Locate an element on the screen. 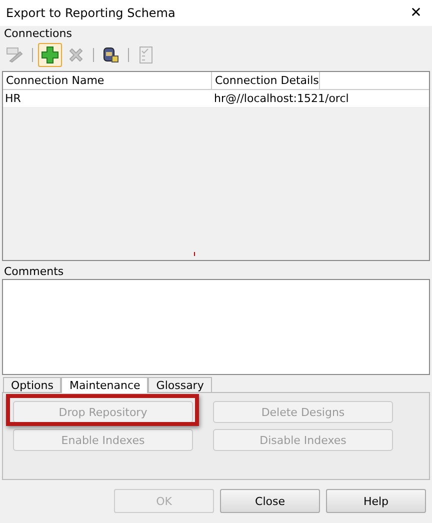  plus-icon is located at coordinates (50, 55).